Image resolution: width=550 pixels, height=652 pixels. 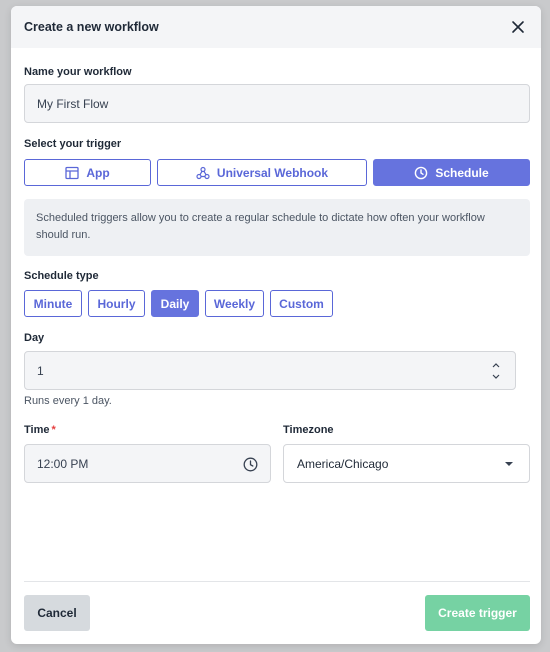 I want to click on schedule-hourly-button: Hourly, so click(x=116, y=303).